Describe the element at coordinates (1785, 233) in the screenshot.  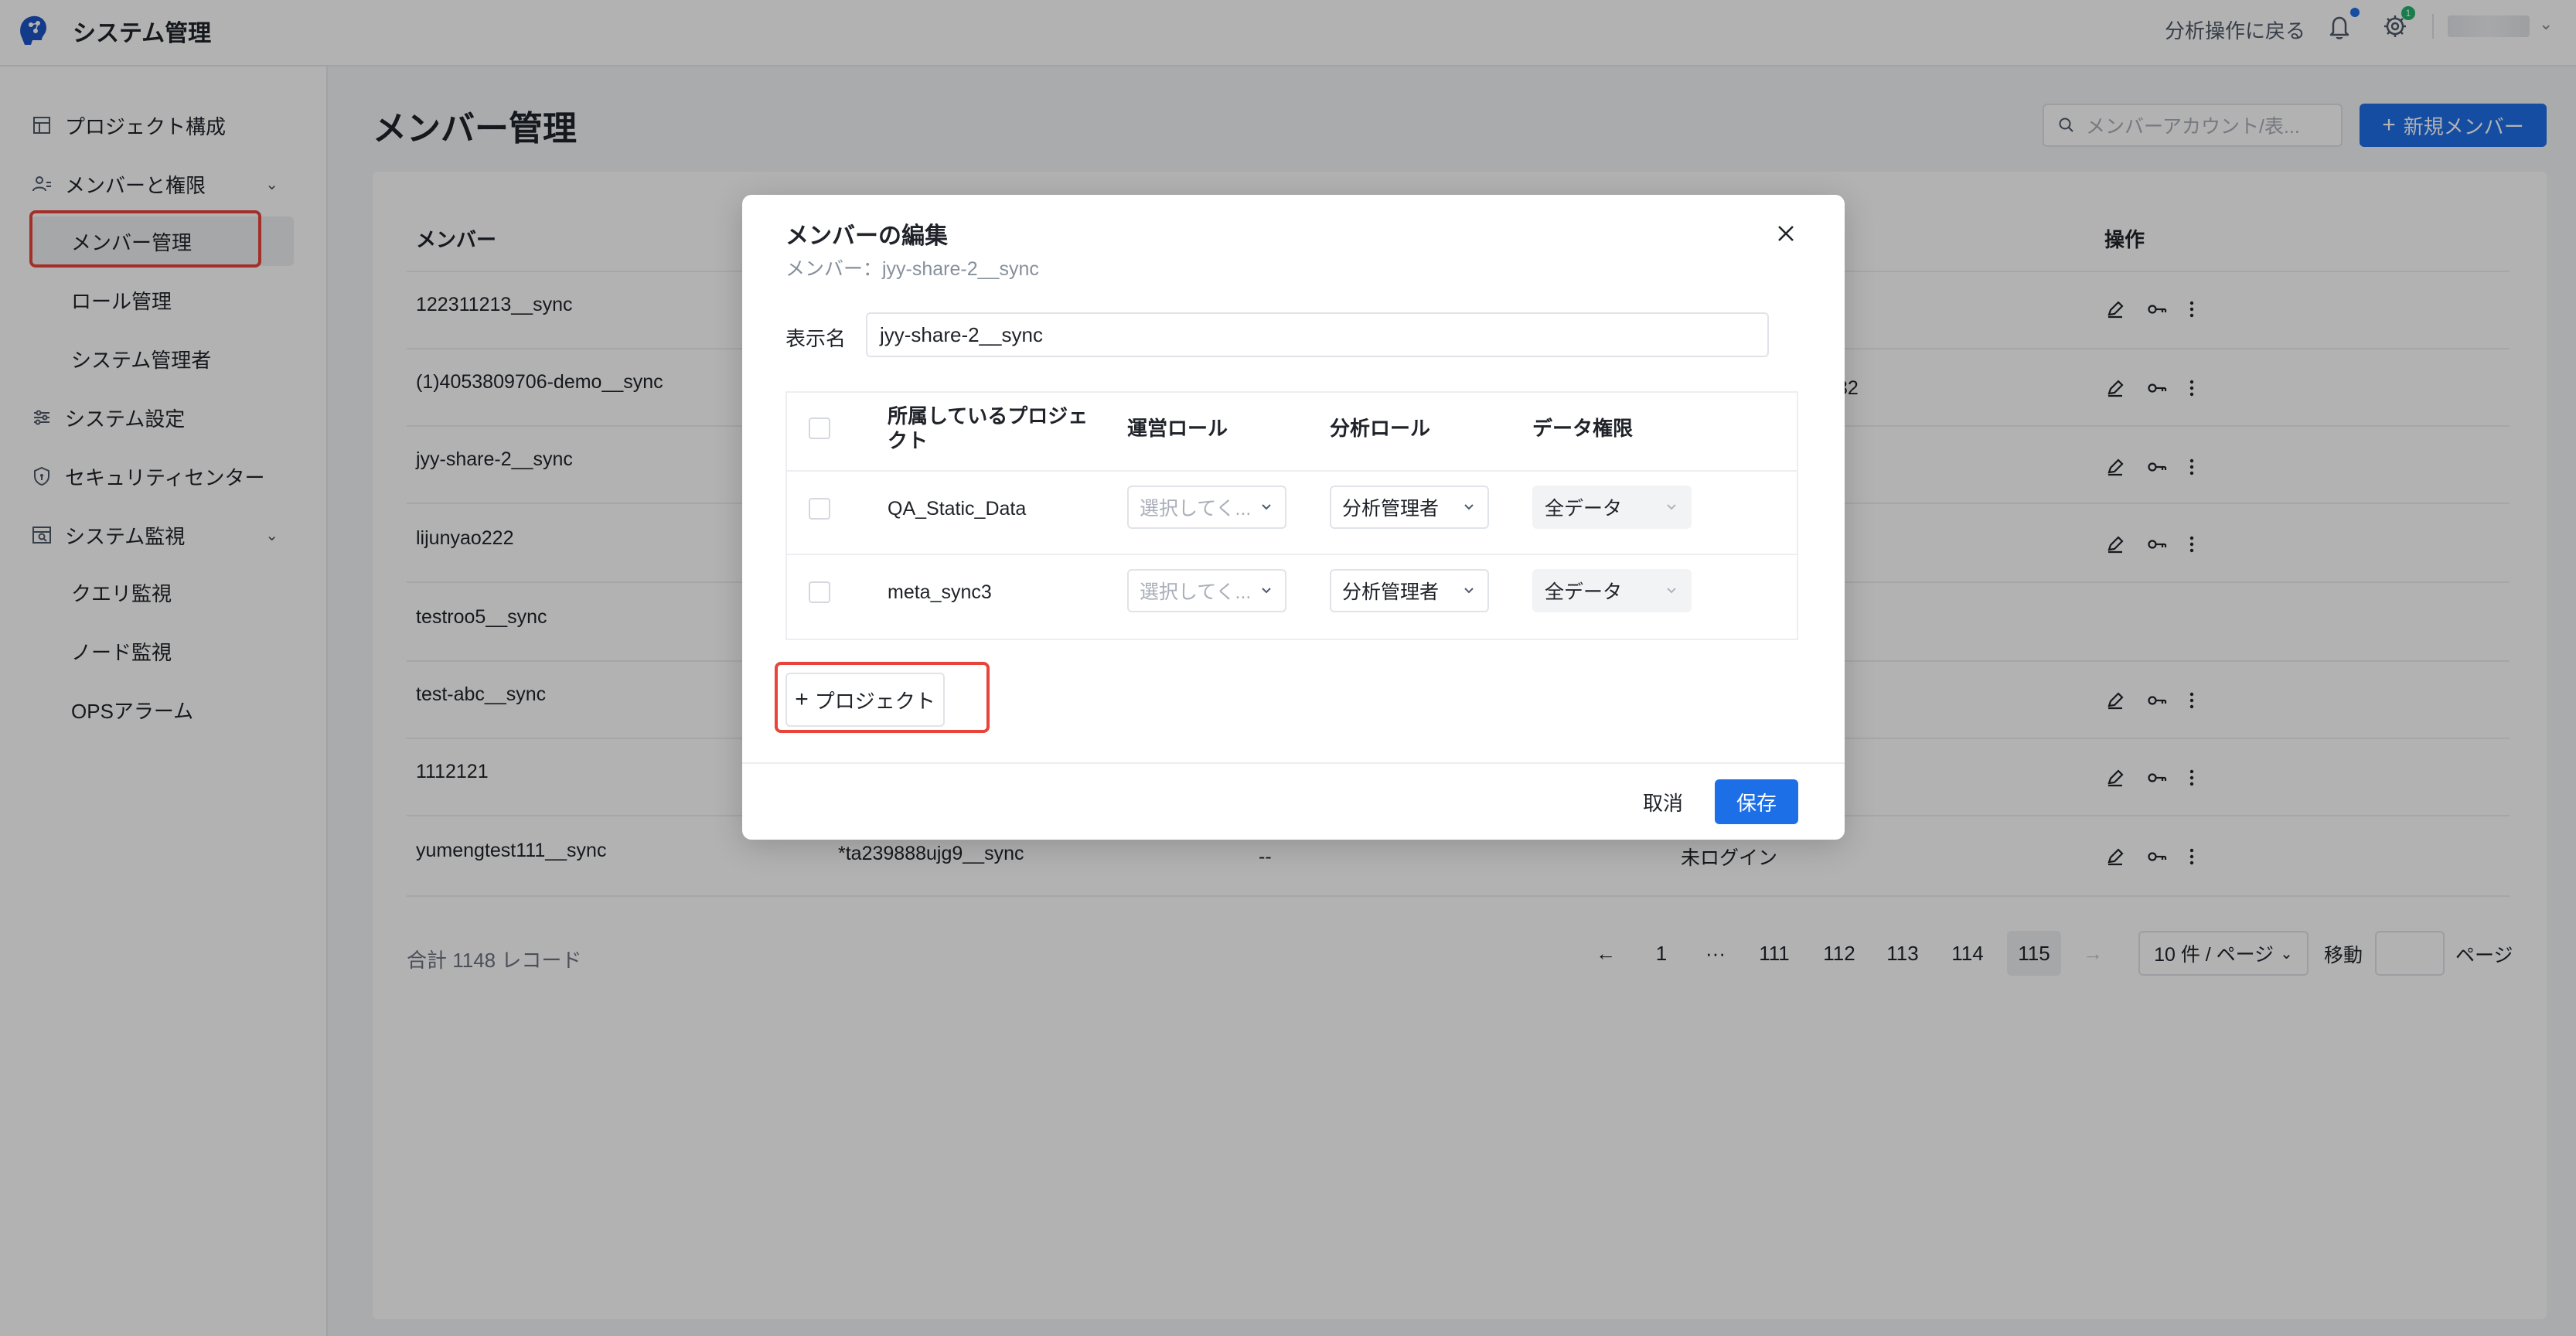
I see `close-icon` at that location.